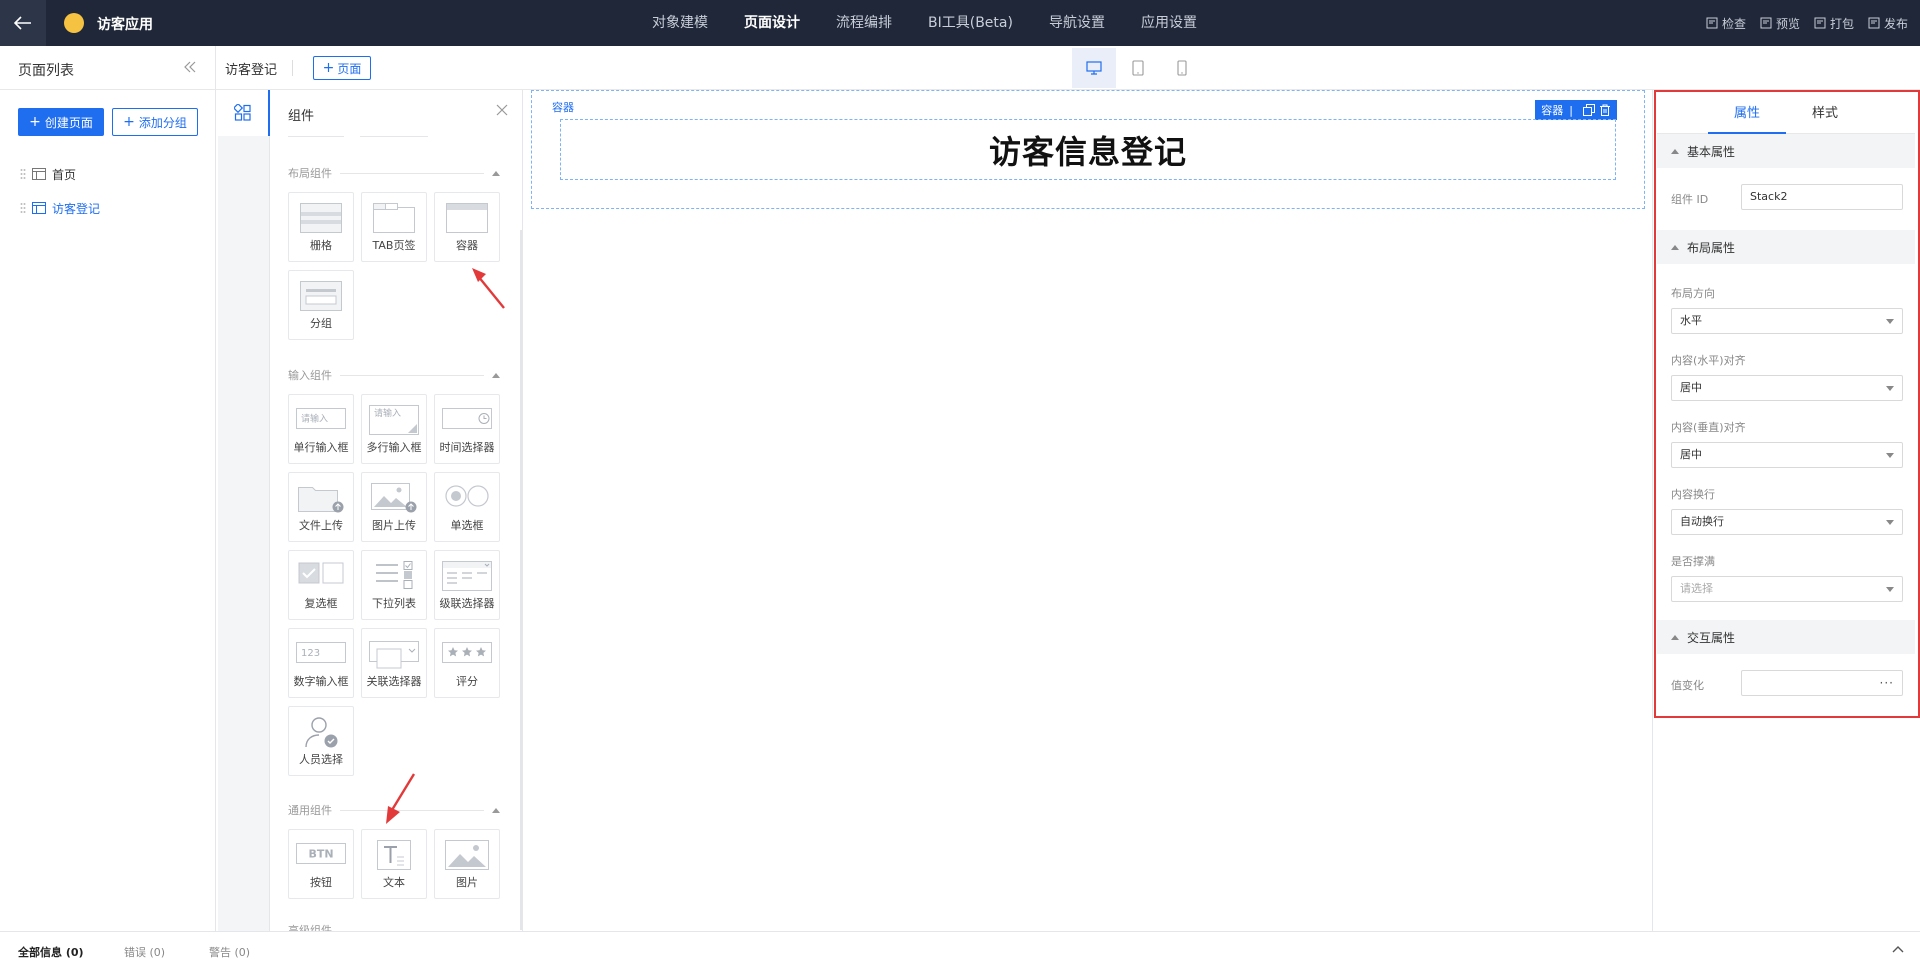  Describe the element at coordinates (970, 23) in the screenshot. I see `nav-bi-tools: BI工具(Beta)` at that location.